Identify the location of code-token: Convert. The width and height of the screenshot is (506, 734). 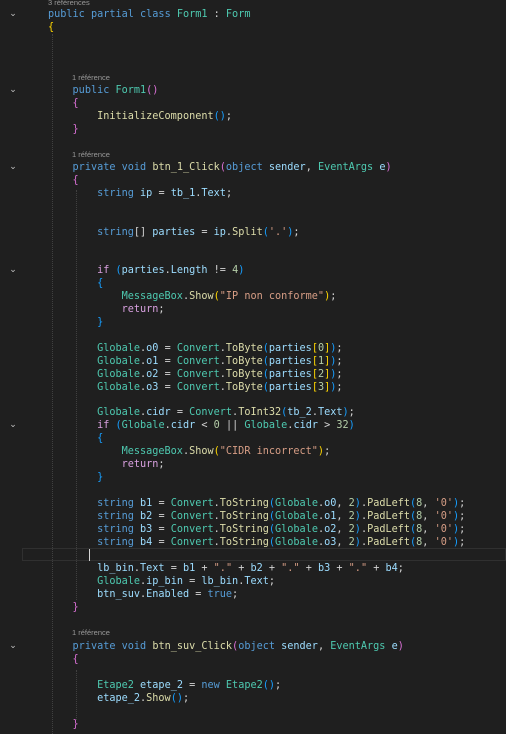
(192, 529).